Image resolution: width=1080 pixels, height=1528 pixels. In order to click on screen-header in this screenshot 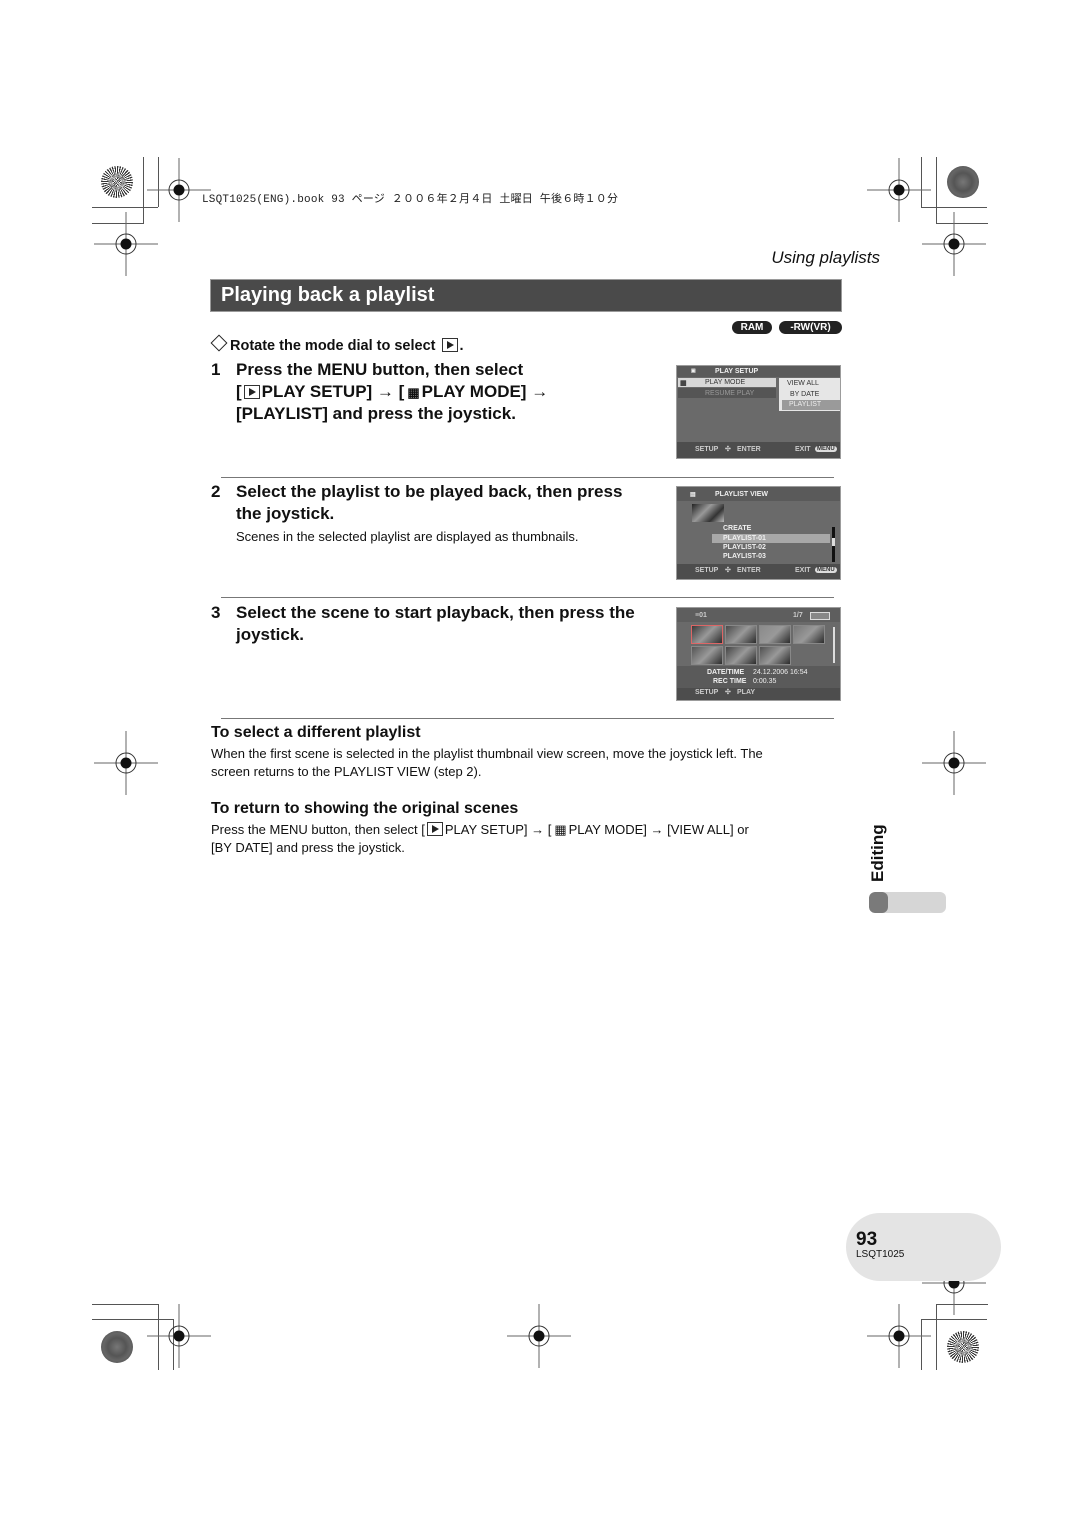, I will do `click(758, 371)`.